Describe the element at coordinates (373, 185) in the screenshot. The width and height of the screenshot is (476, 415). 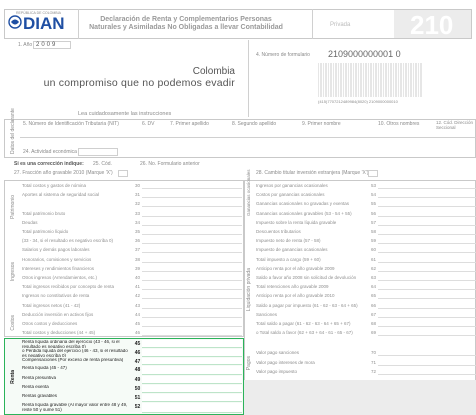
I see `right-row-number: 53` at that location.